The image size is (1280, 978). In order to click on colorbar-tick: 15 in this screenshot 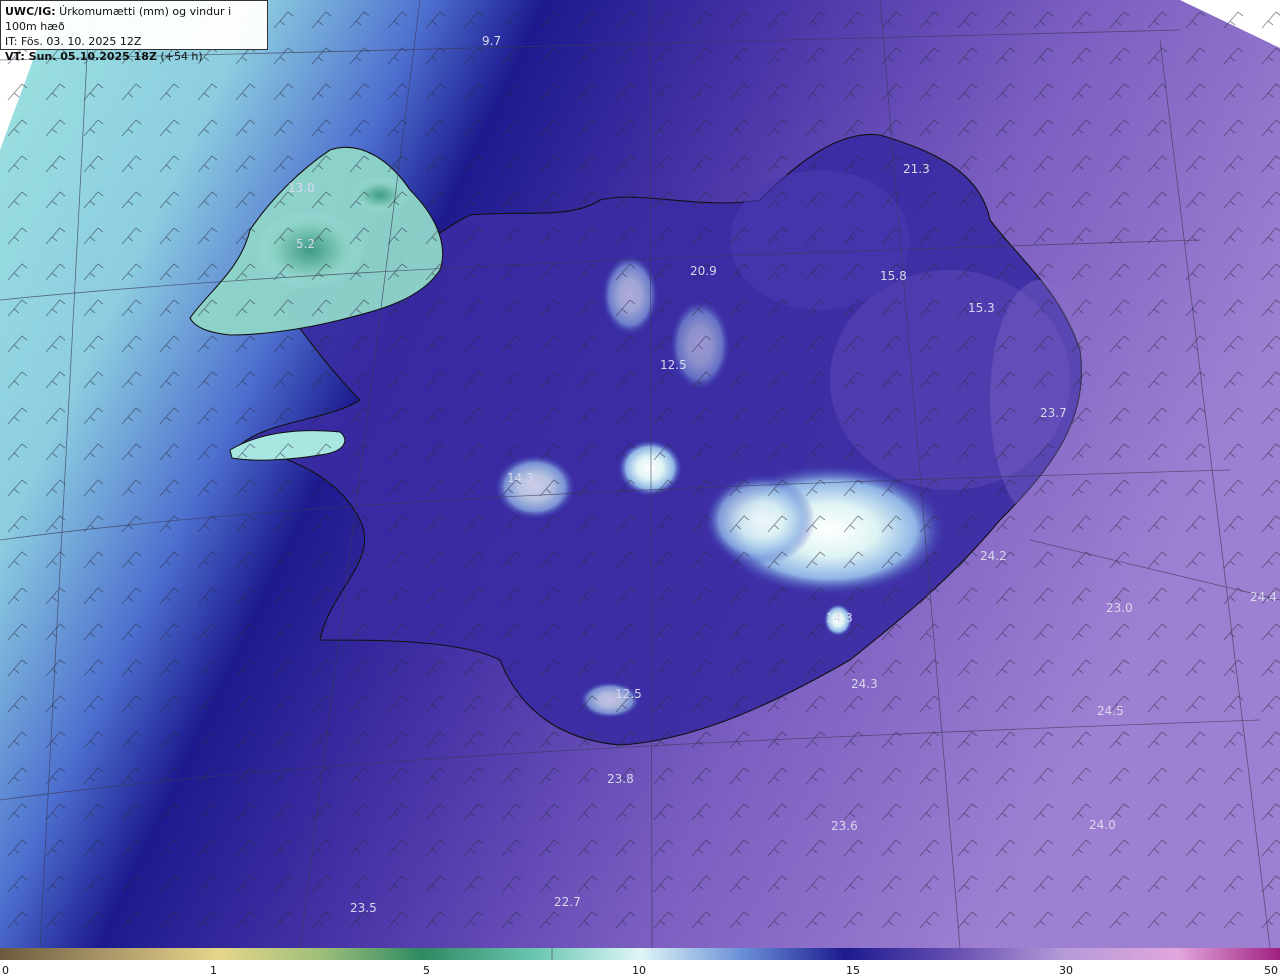, I will do `click(853, 970)`.